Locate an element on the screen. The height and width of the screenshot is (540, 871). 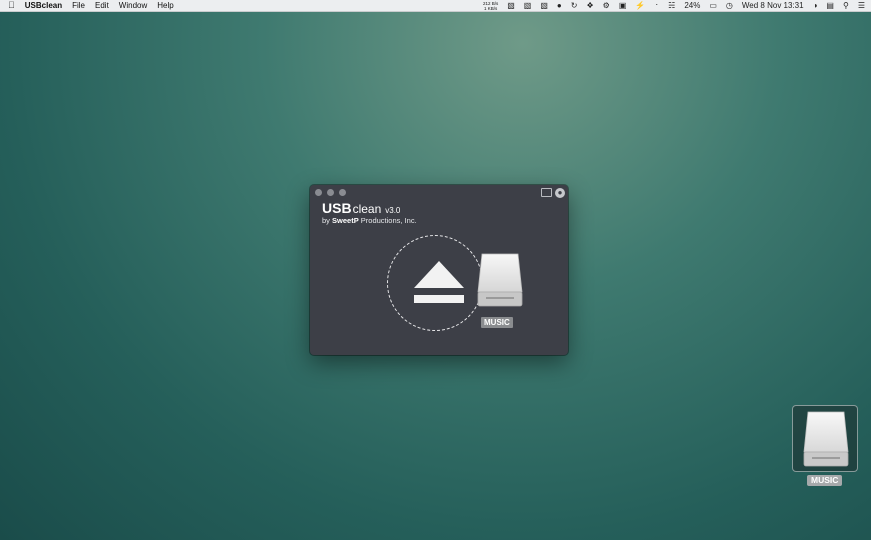
menu-edit: Edit is located at coordinates (102, 5).